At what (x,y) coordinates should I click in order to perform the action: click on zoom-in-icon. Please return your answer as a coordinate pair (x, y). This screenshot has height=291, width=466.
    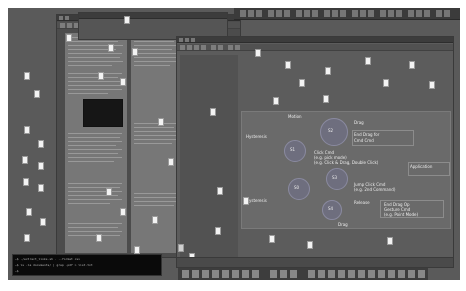
    Looking at the image, I should click on (230, 47).